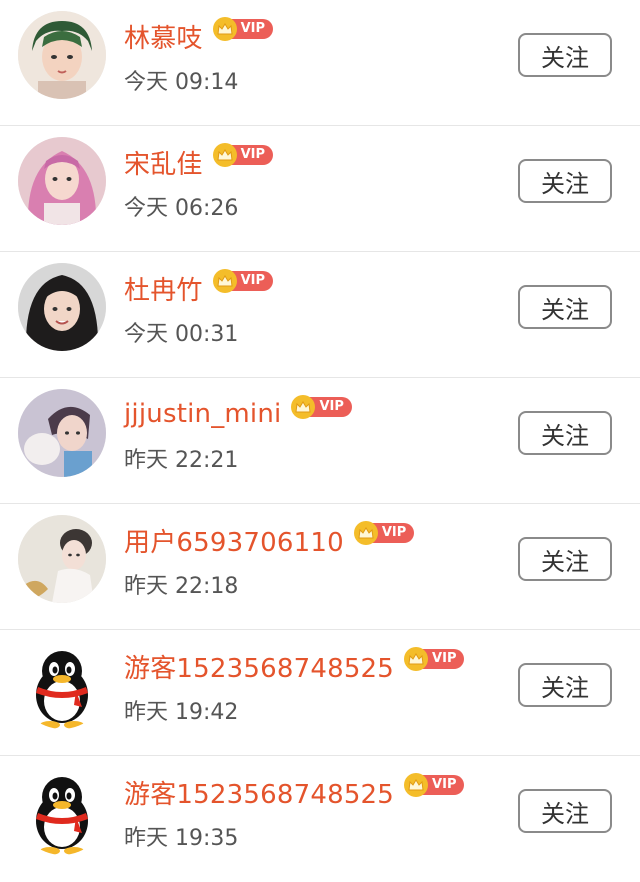 Image resolution: width=640 pixels, height=882 pixels. I want to click on timestamp: 昨天 19:35, so click(181, 838).